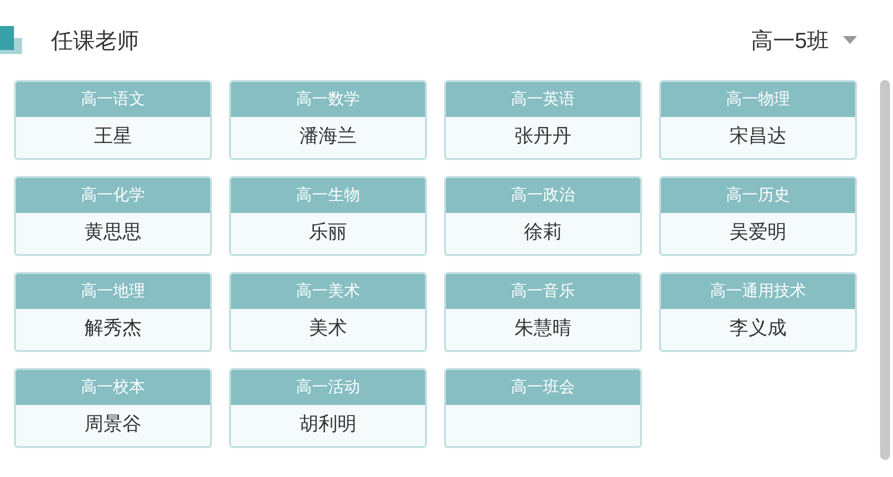  Describe the element at coordinates (850, 40) in the screenshot. I see `caret-icon` at that location.